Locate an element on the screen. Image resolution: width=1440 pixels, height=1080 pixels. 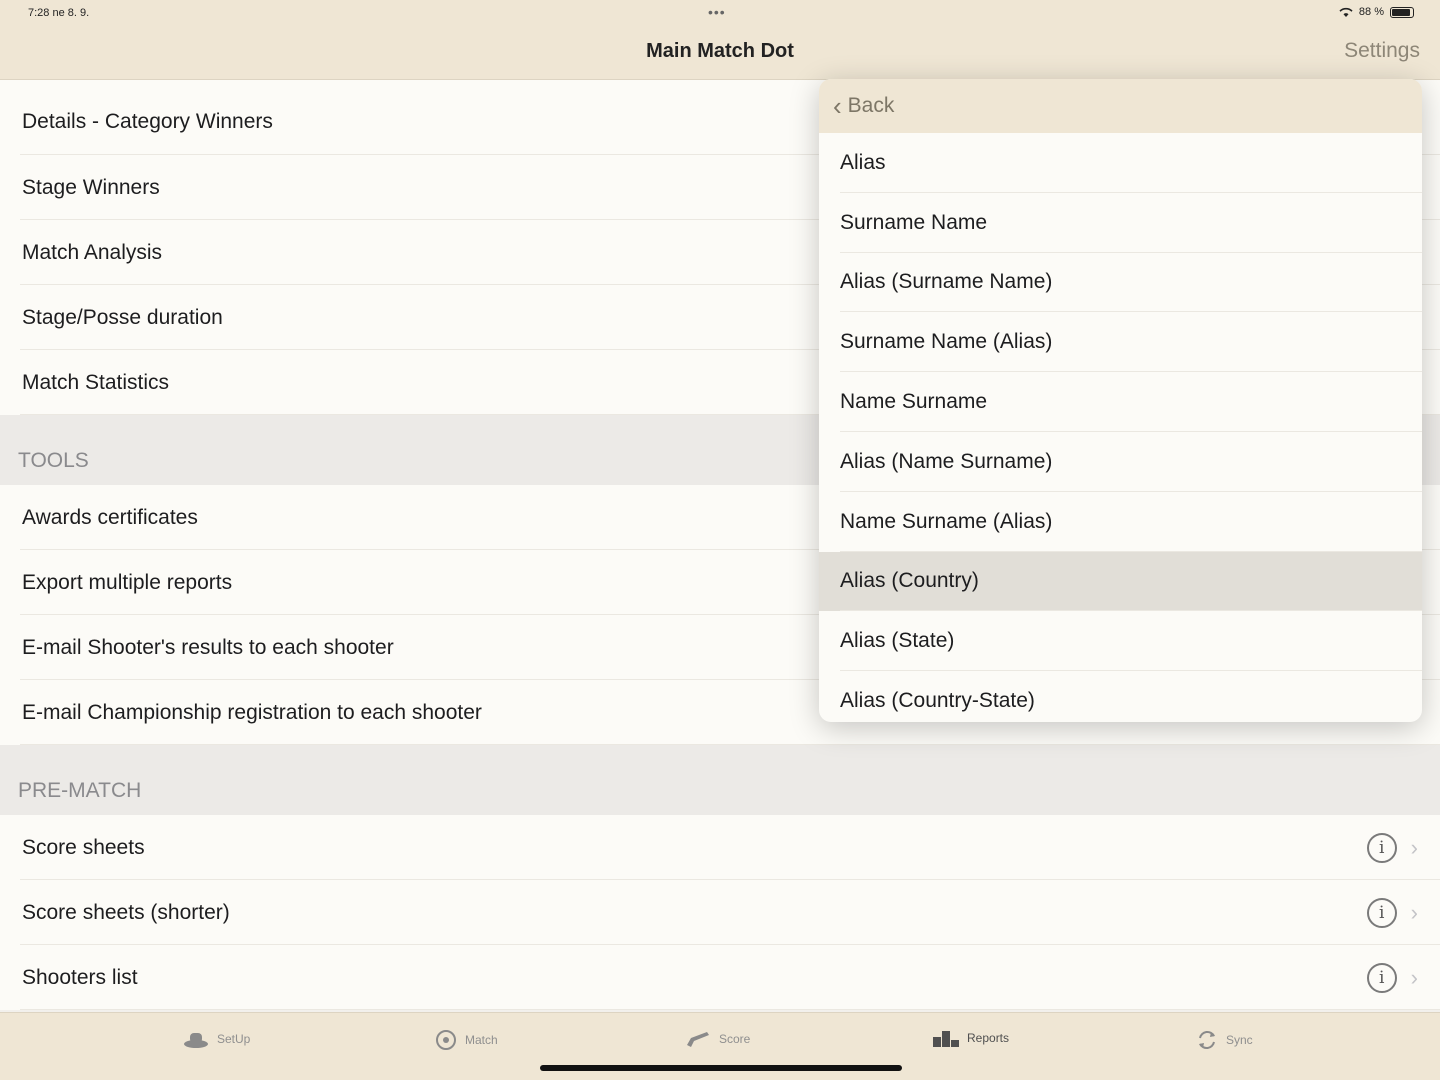
list-item: Shooters list i › is located at coordinates (720, 977).